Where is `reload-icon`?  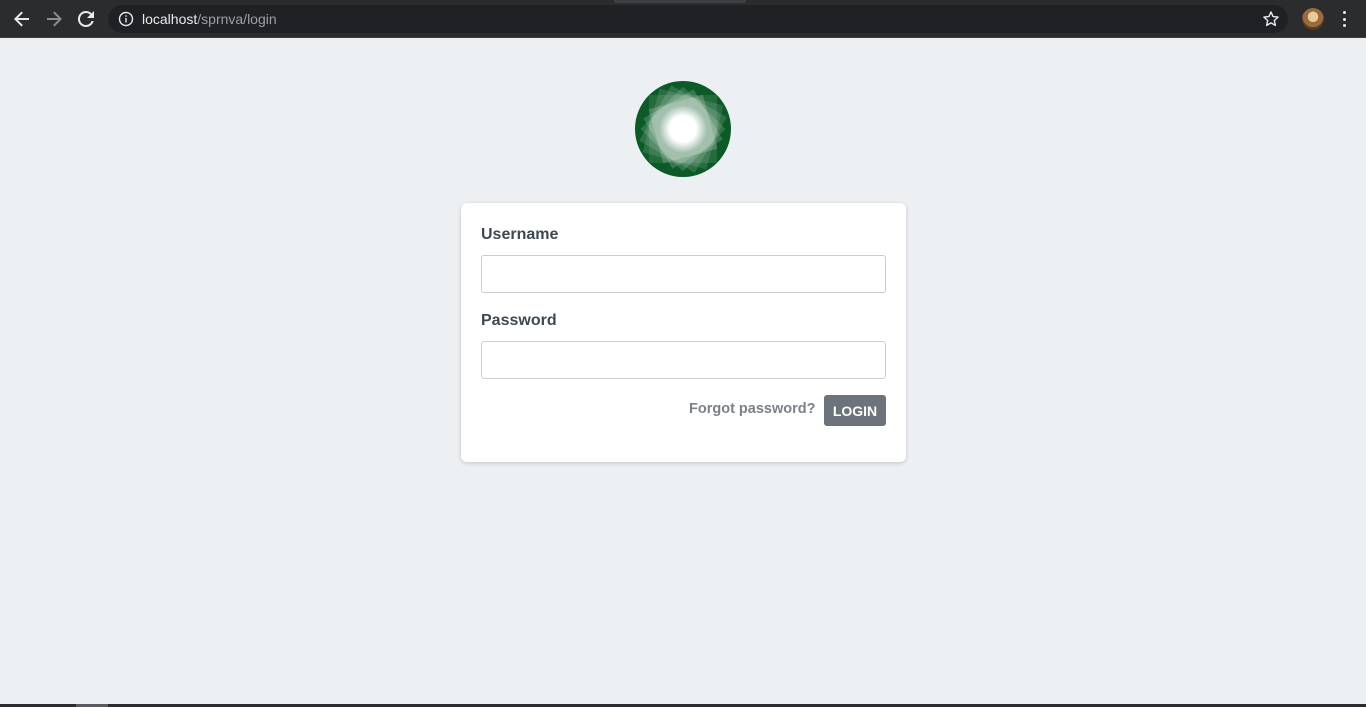
reload-icon is located at coordinates (86, 19).